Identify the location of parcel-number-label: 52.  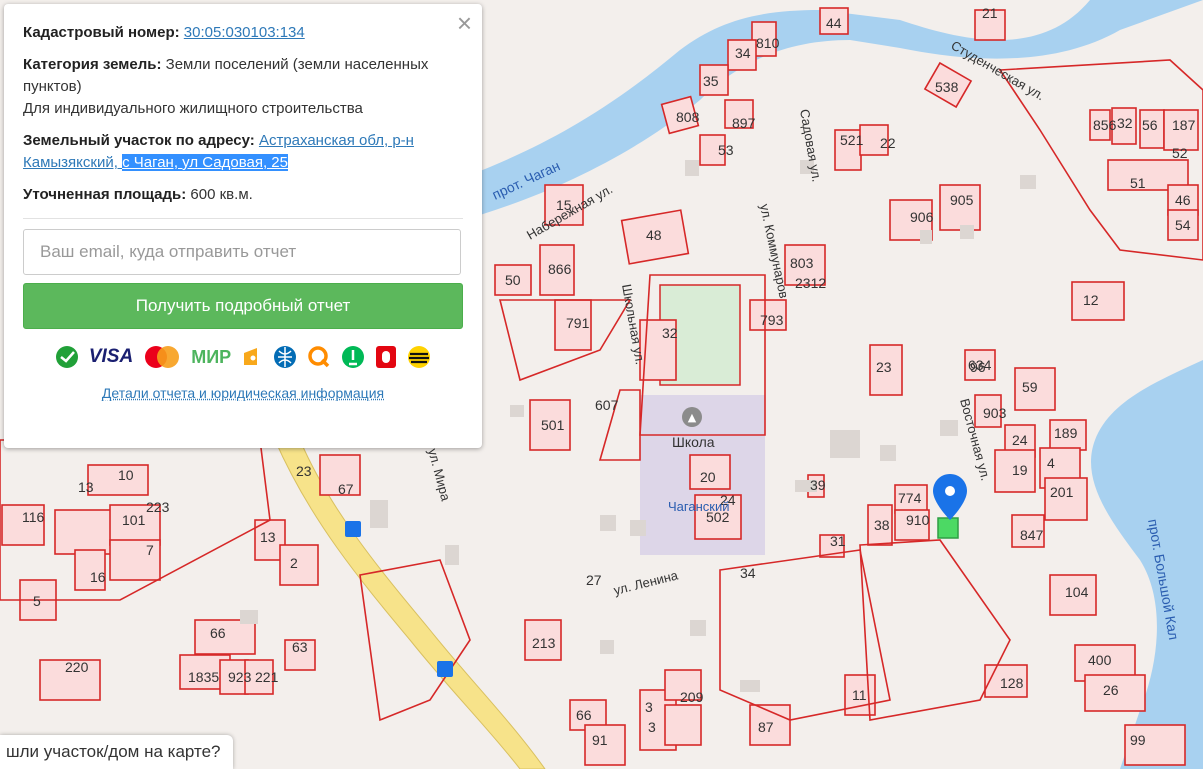
(1180, 153).